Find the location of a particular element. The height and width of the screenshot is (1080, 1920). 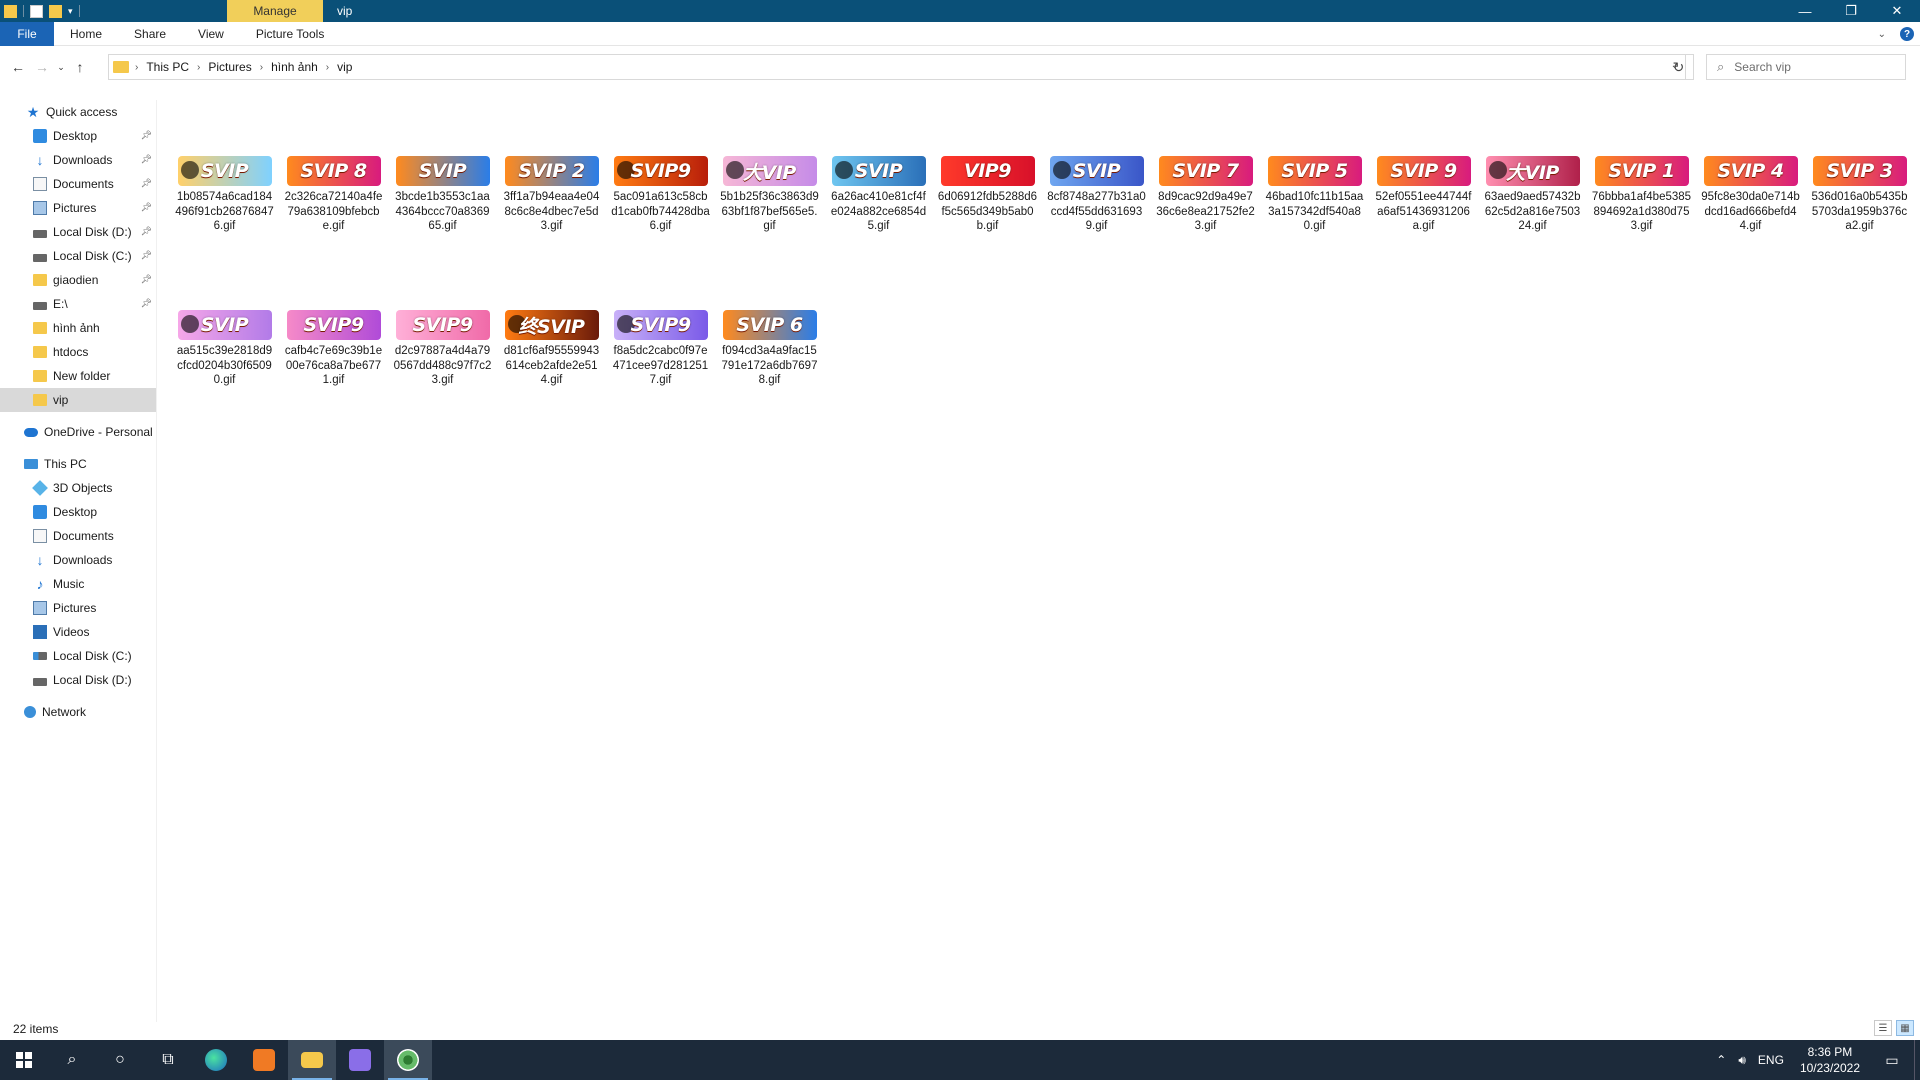

details-view-icon: ☰ is located at coordinates (1883, 1028).